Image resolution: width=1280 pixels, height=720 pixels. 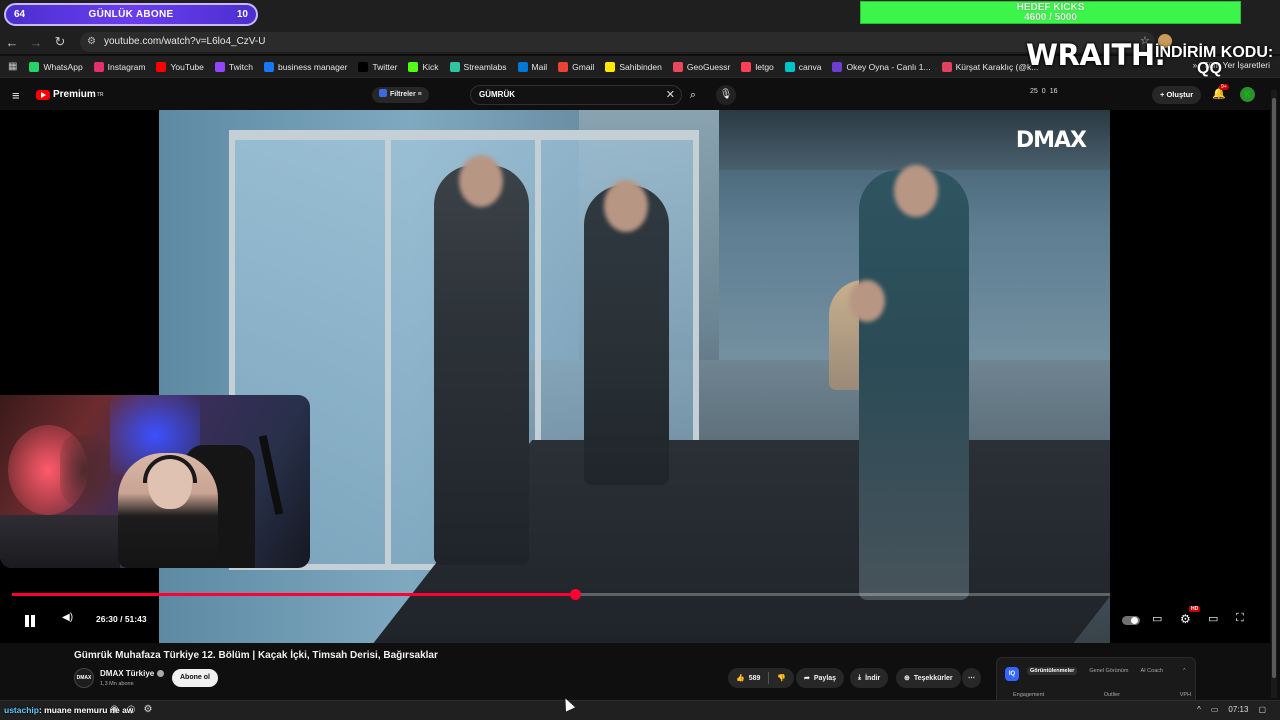 What do you see at coordinates (1052, 671) in the screenshot?
I see `vidiq-tab-views: Görüntülenmeler` at bounding box center [1052, 671].